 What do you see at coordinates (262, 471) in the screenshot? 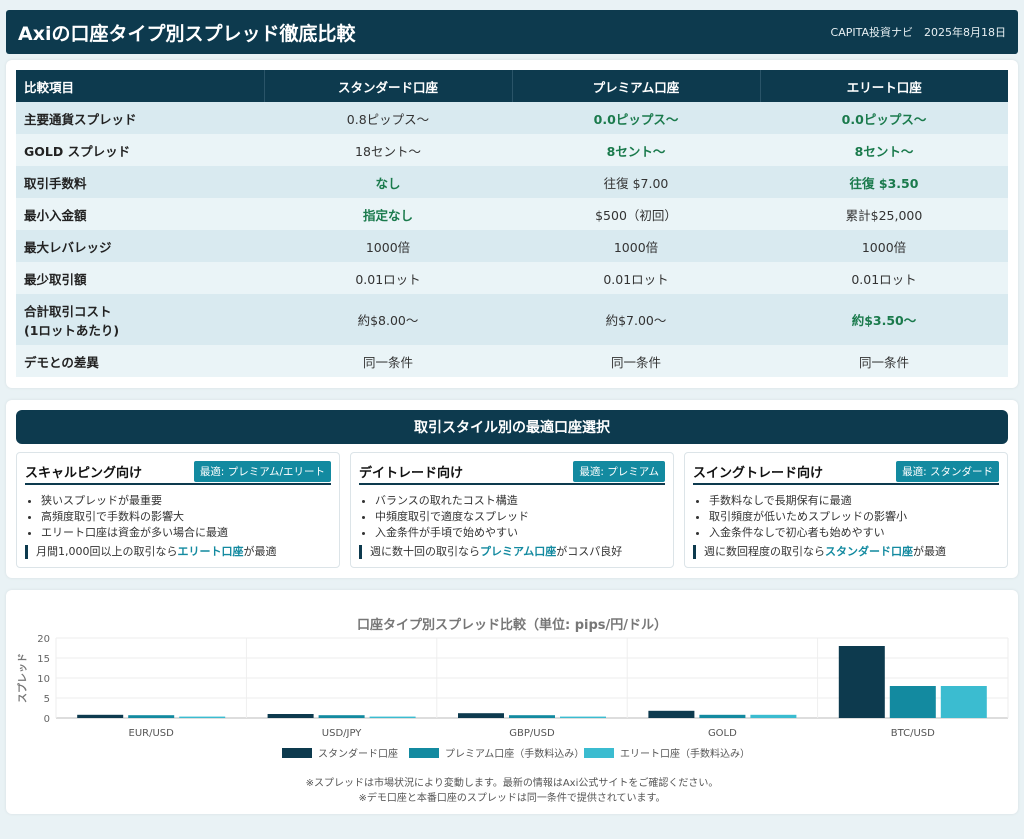
I see `recommended-badge: 最適: プレミアム/エリート` at bounding box center [262, 471].